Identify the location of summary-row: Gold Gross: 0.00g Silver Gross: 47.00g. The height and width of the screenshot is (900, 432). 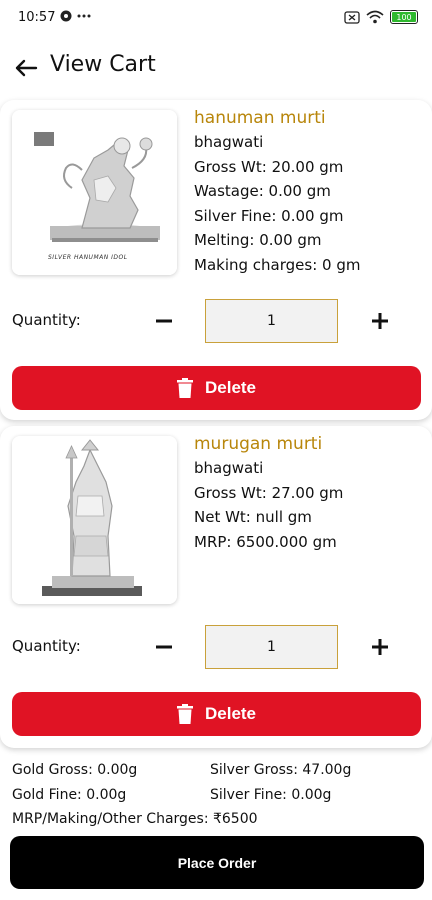
(217, 770).